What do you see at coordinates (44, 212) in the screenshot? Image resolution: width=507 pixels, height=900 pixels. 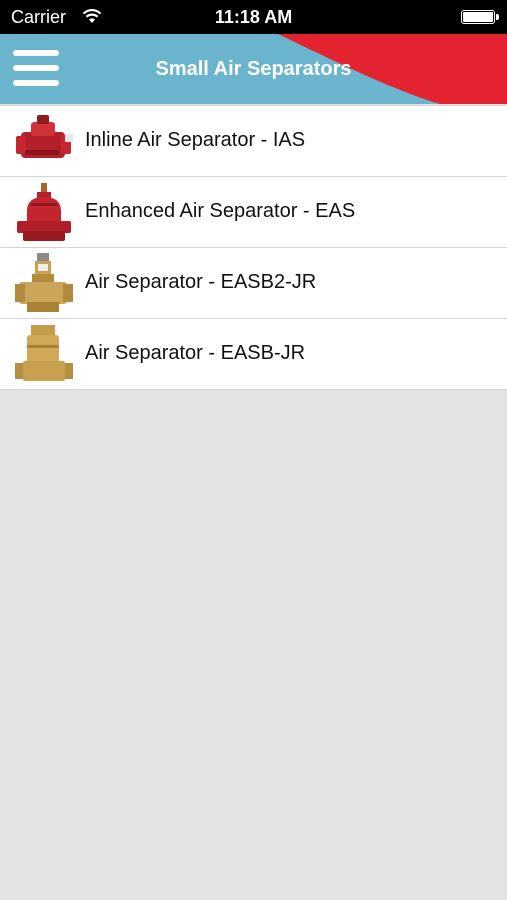 I see `enhanced-air-separator-image` at bounding box center [44, 212].